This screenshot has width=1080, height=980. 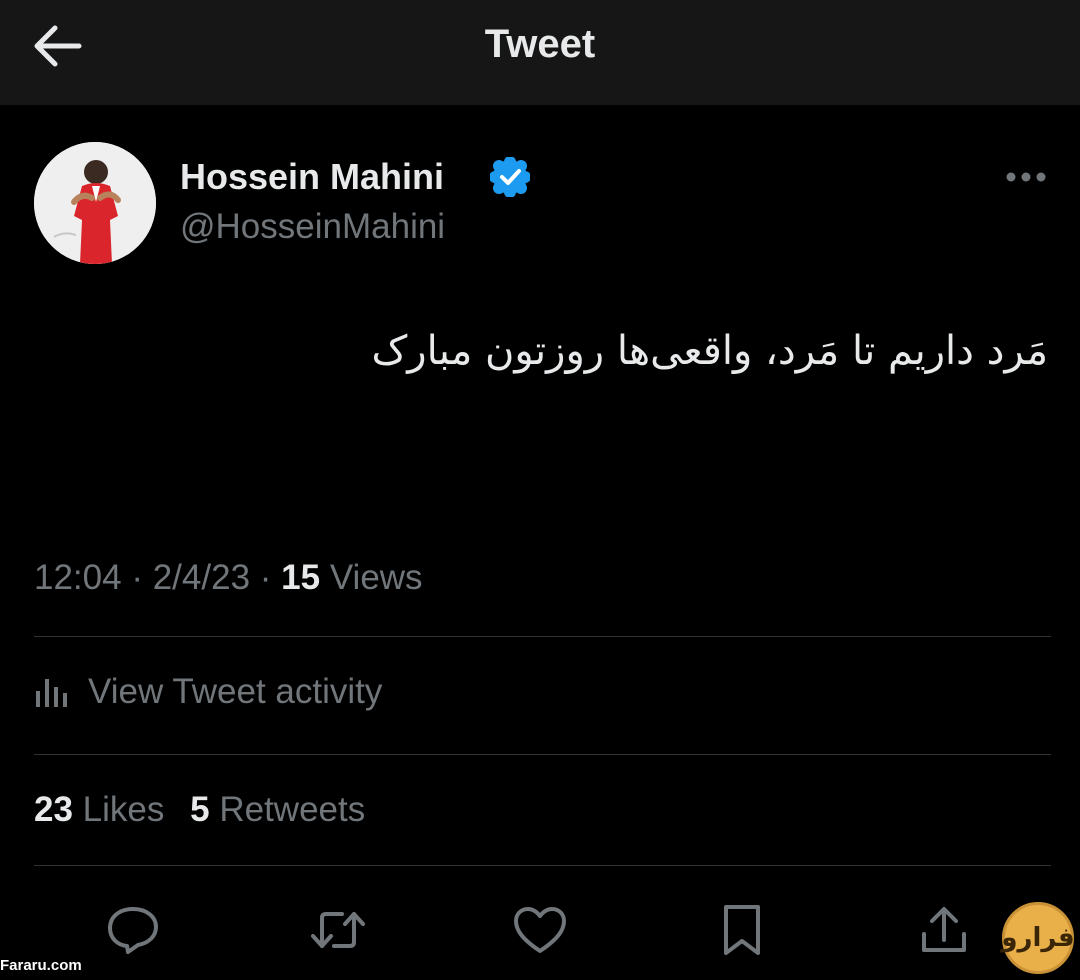 I want to click on watermark-logo: فرارو, so click(x=1038, y=938).